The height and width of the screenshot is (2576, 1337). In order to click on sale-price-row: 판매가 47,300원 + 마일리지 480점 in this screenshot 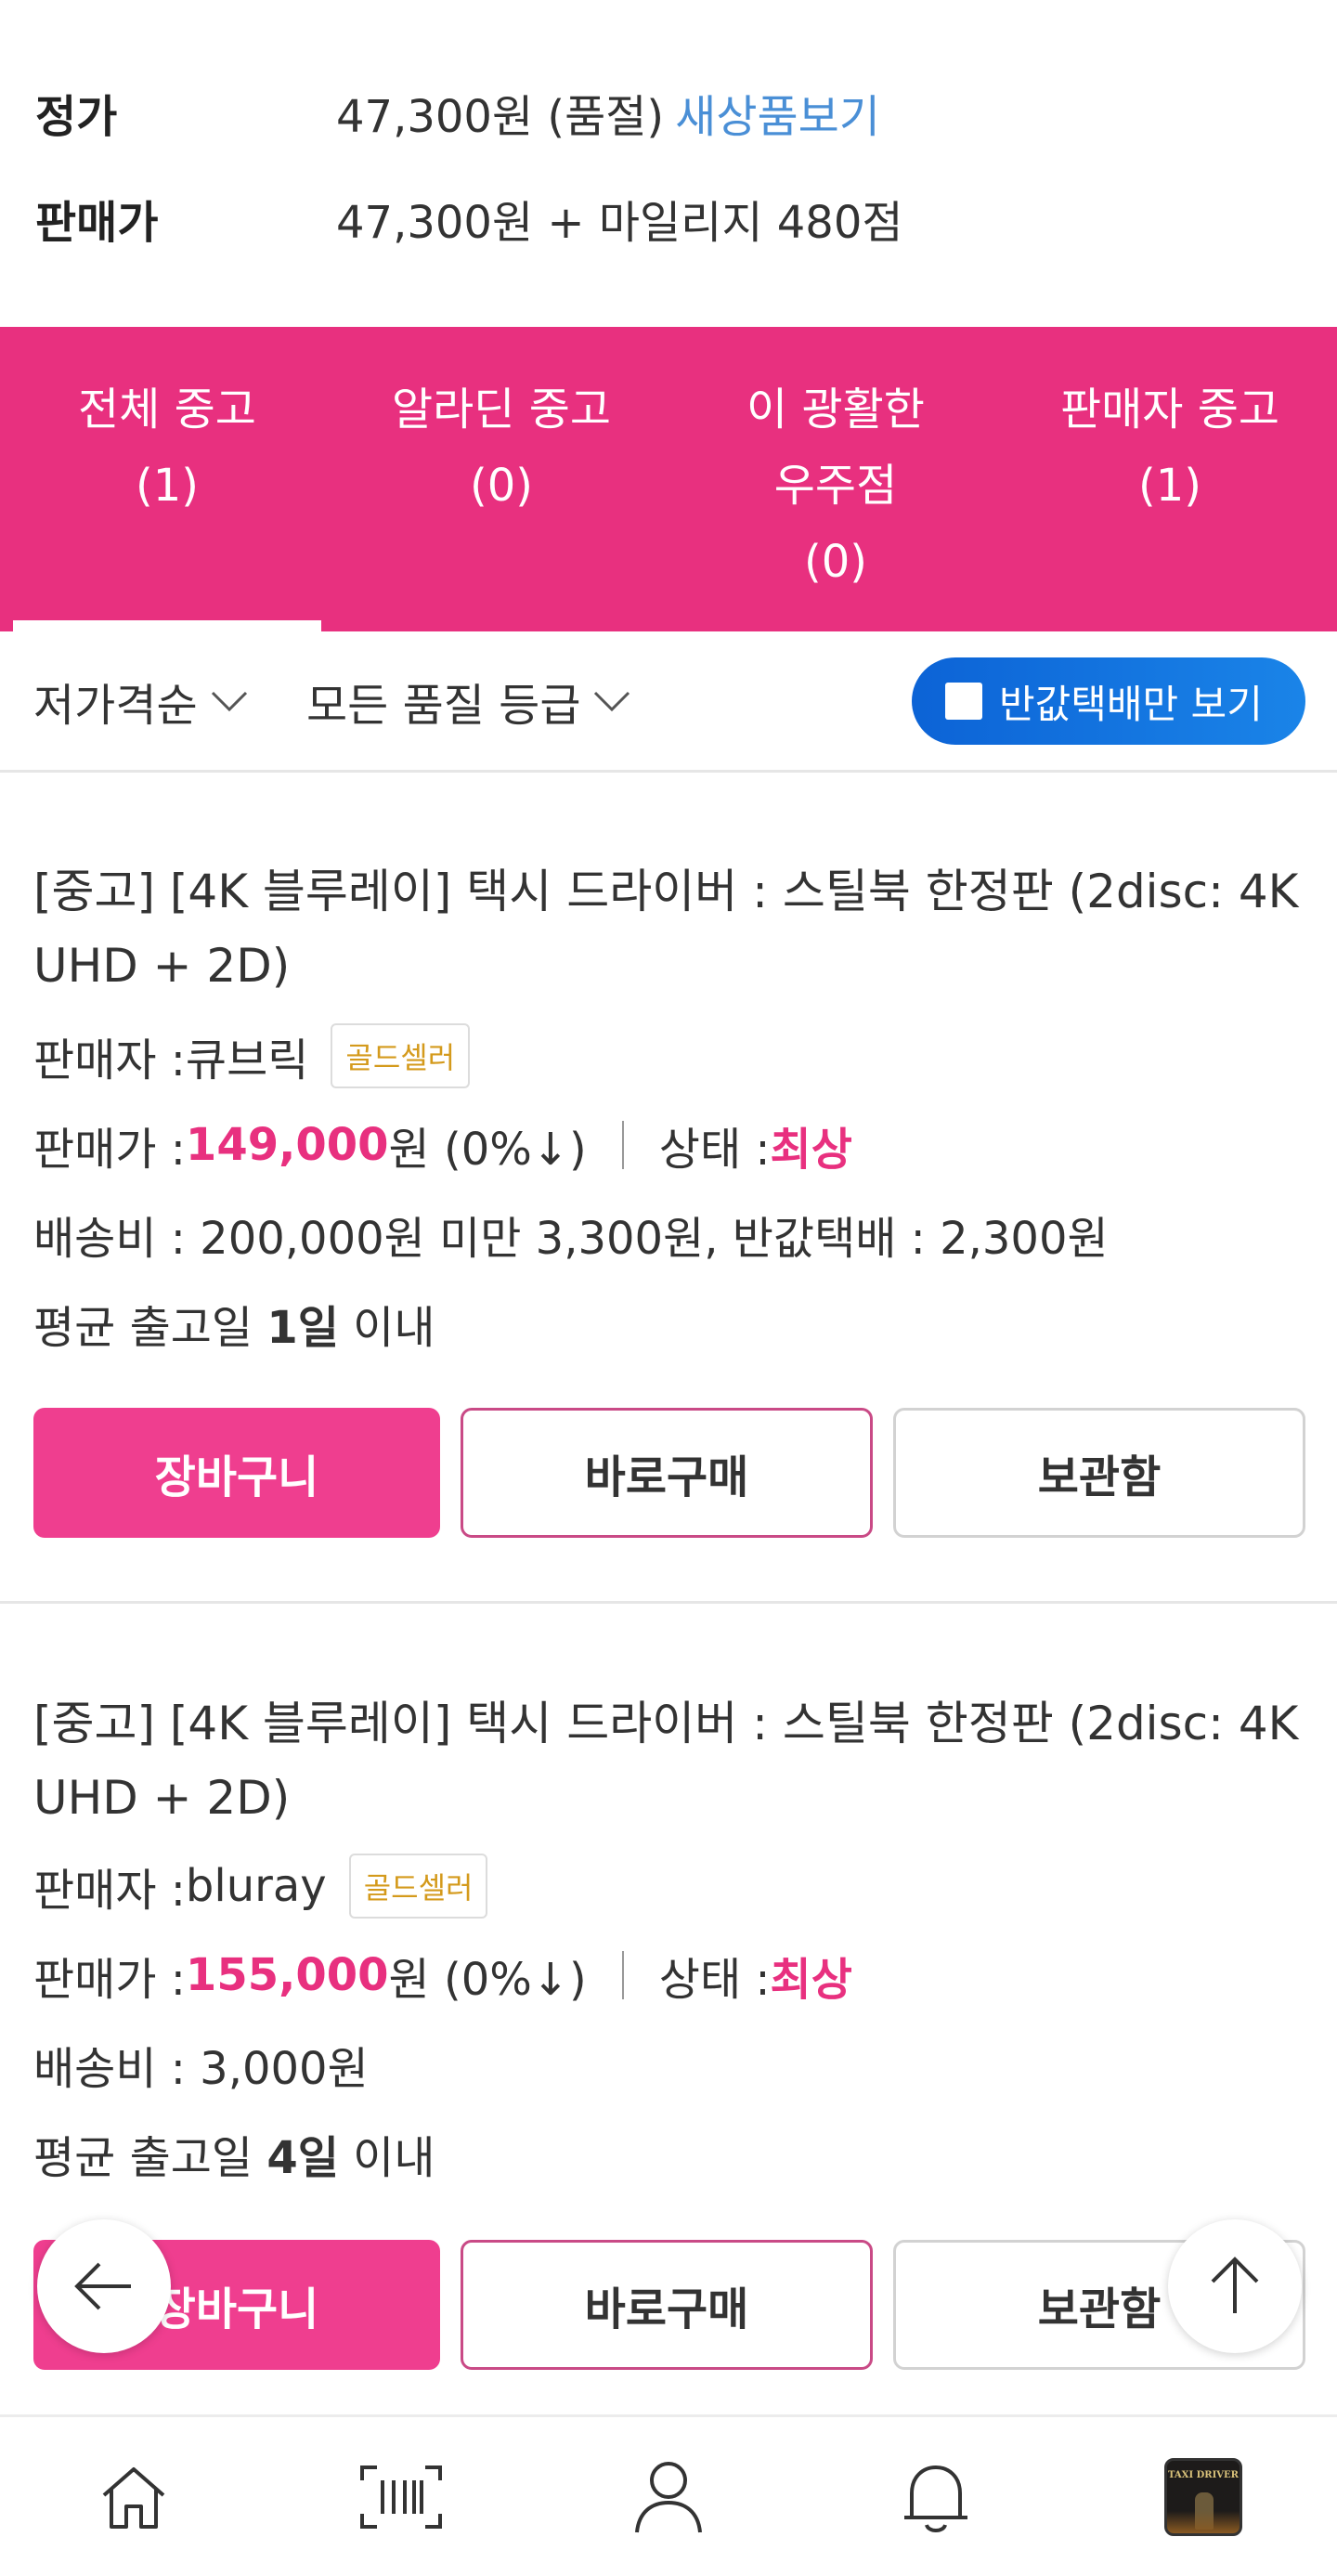, I will do `click(469, 219)`.